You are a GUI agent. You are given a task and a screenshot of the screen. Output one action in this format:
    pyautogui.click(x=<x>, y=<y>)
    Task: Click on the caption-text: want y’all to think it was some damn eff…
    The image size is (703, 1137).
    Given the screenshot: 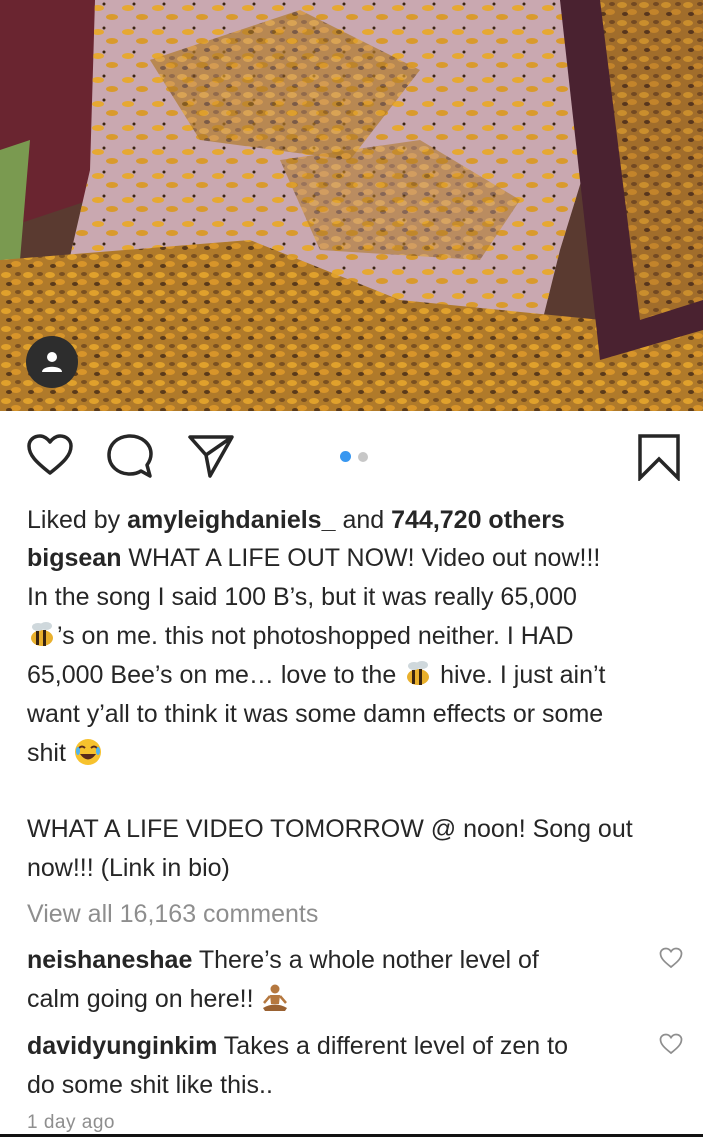 What is the action you would take?
    pyautogui.click(x=315, y=714)
    